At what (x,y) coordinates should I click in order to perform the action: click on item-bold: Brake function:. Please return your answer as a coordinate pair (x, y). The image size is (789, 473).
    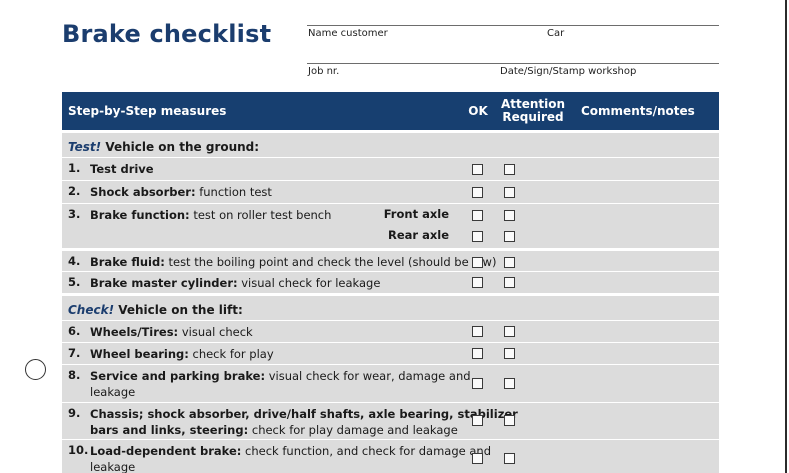
    Looking at the image, I should click on (140, 215).